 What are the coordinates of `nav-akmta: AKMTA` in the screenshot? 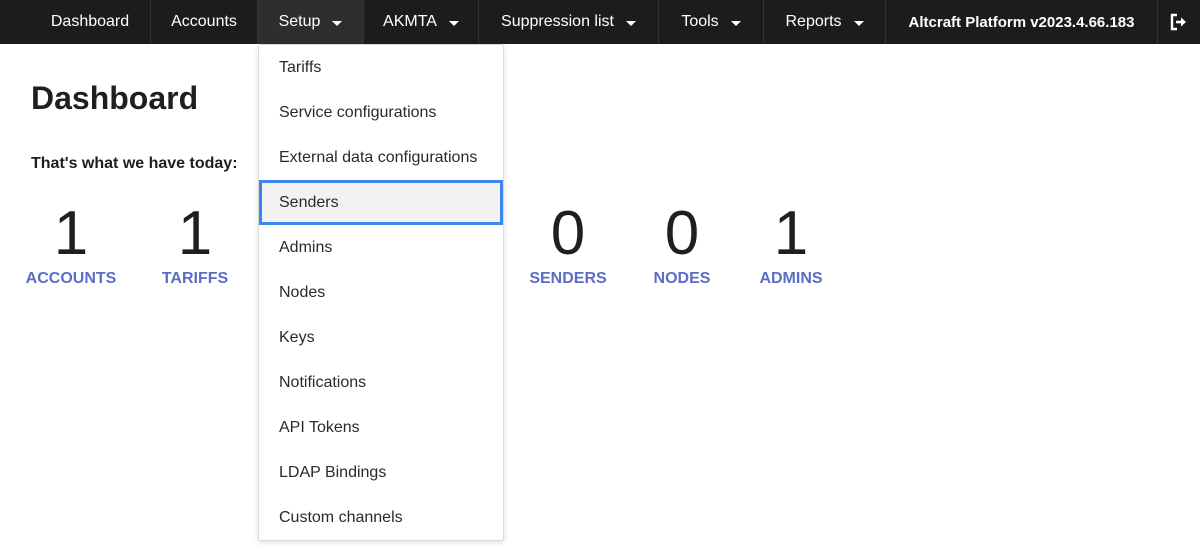 It's located at (421, 22).